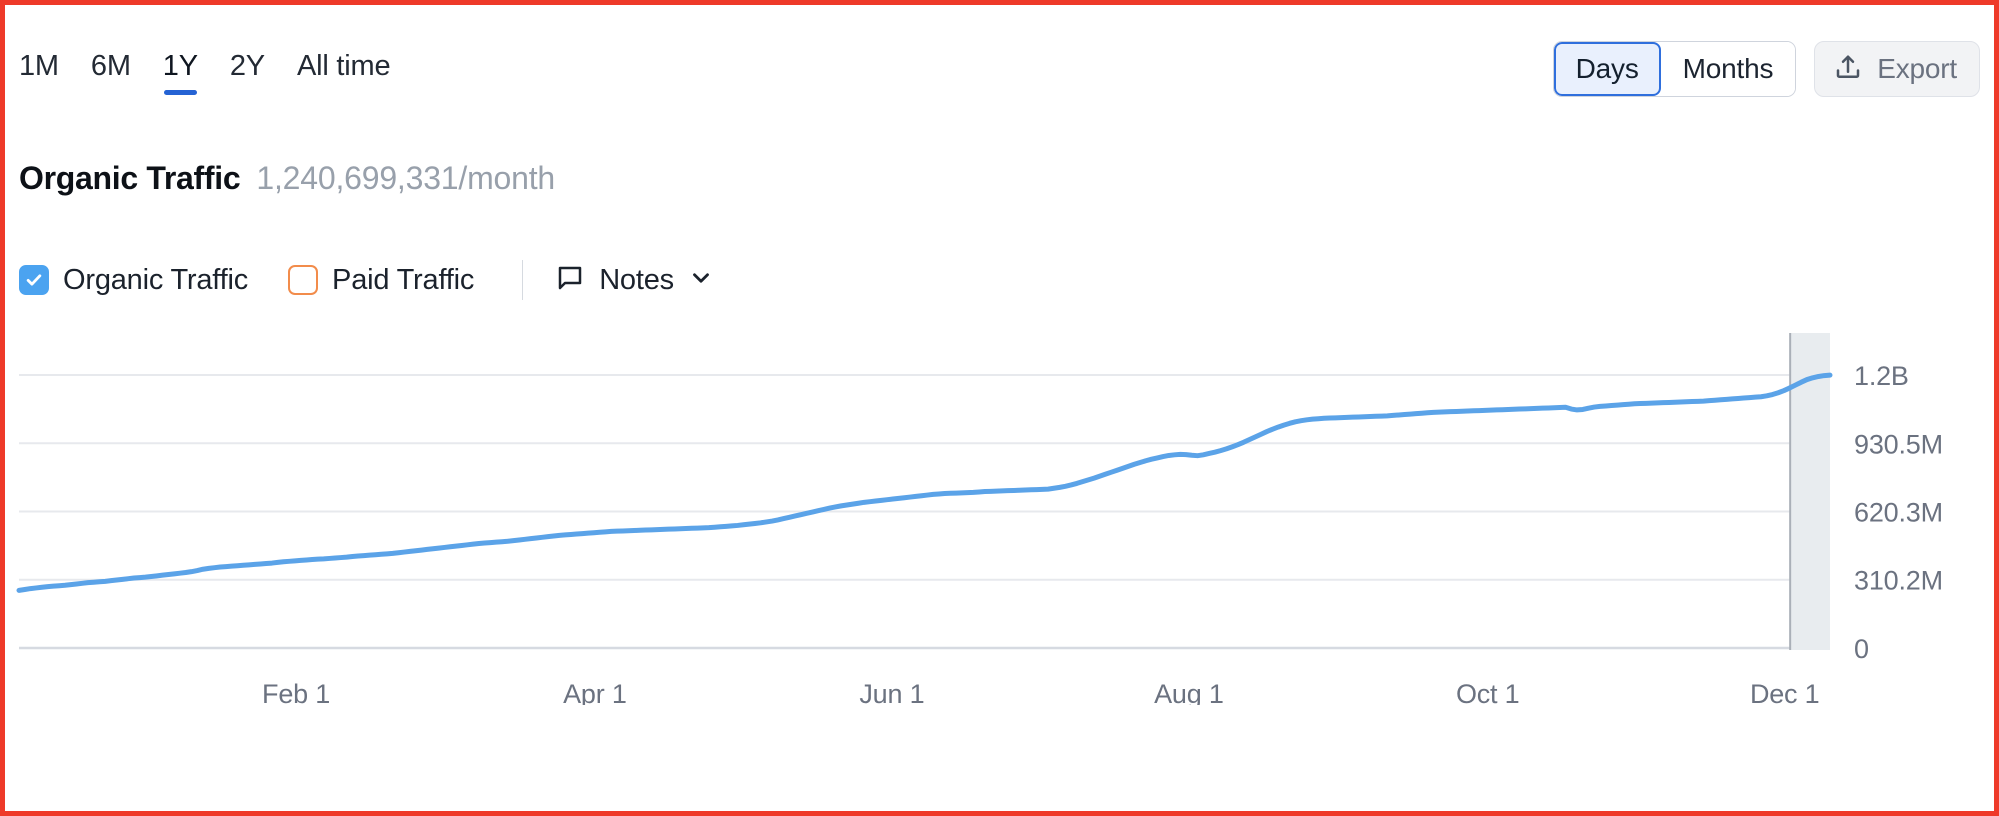  I want to click on export-button: Export, so click(1897, 69).